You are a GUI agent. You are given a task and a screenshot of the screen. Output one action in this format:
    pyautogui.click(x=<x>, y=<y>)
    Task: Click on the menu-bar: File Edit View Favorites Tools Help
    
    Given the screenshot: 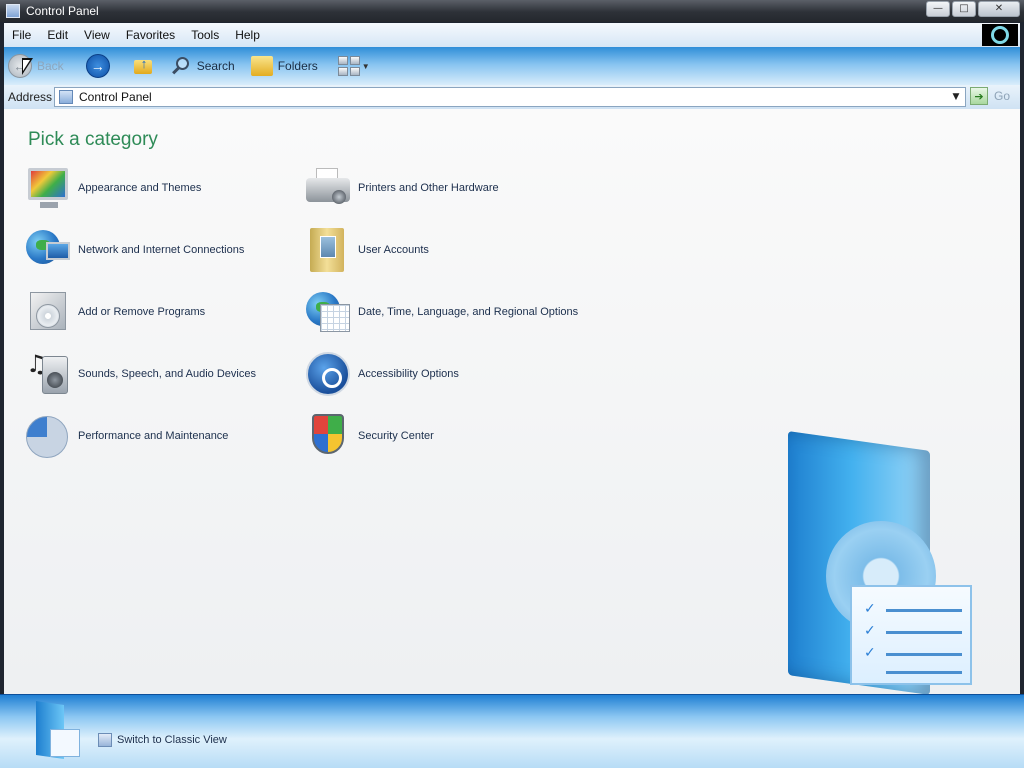 What is the action you would take?
    pyautogui.click(x=512, y=35)
    